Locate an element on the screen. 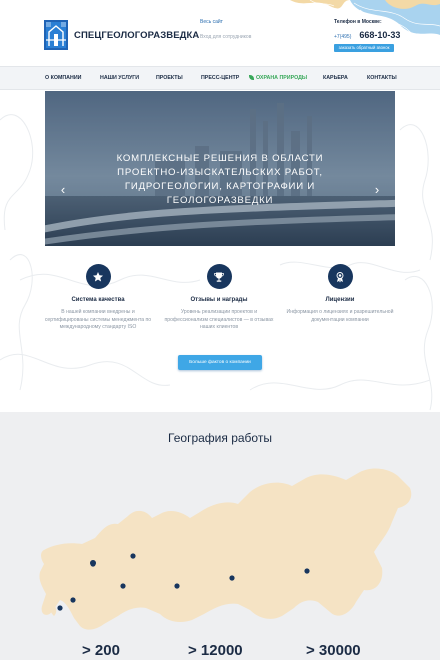  header-links: Весь сайт Вход для сотрудников is located at coordinates (225, 29).